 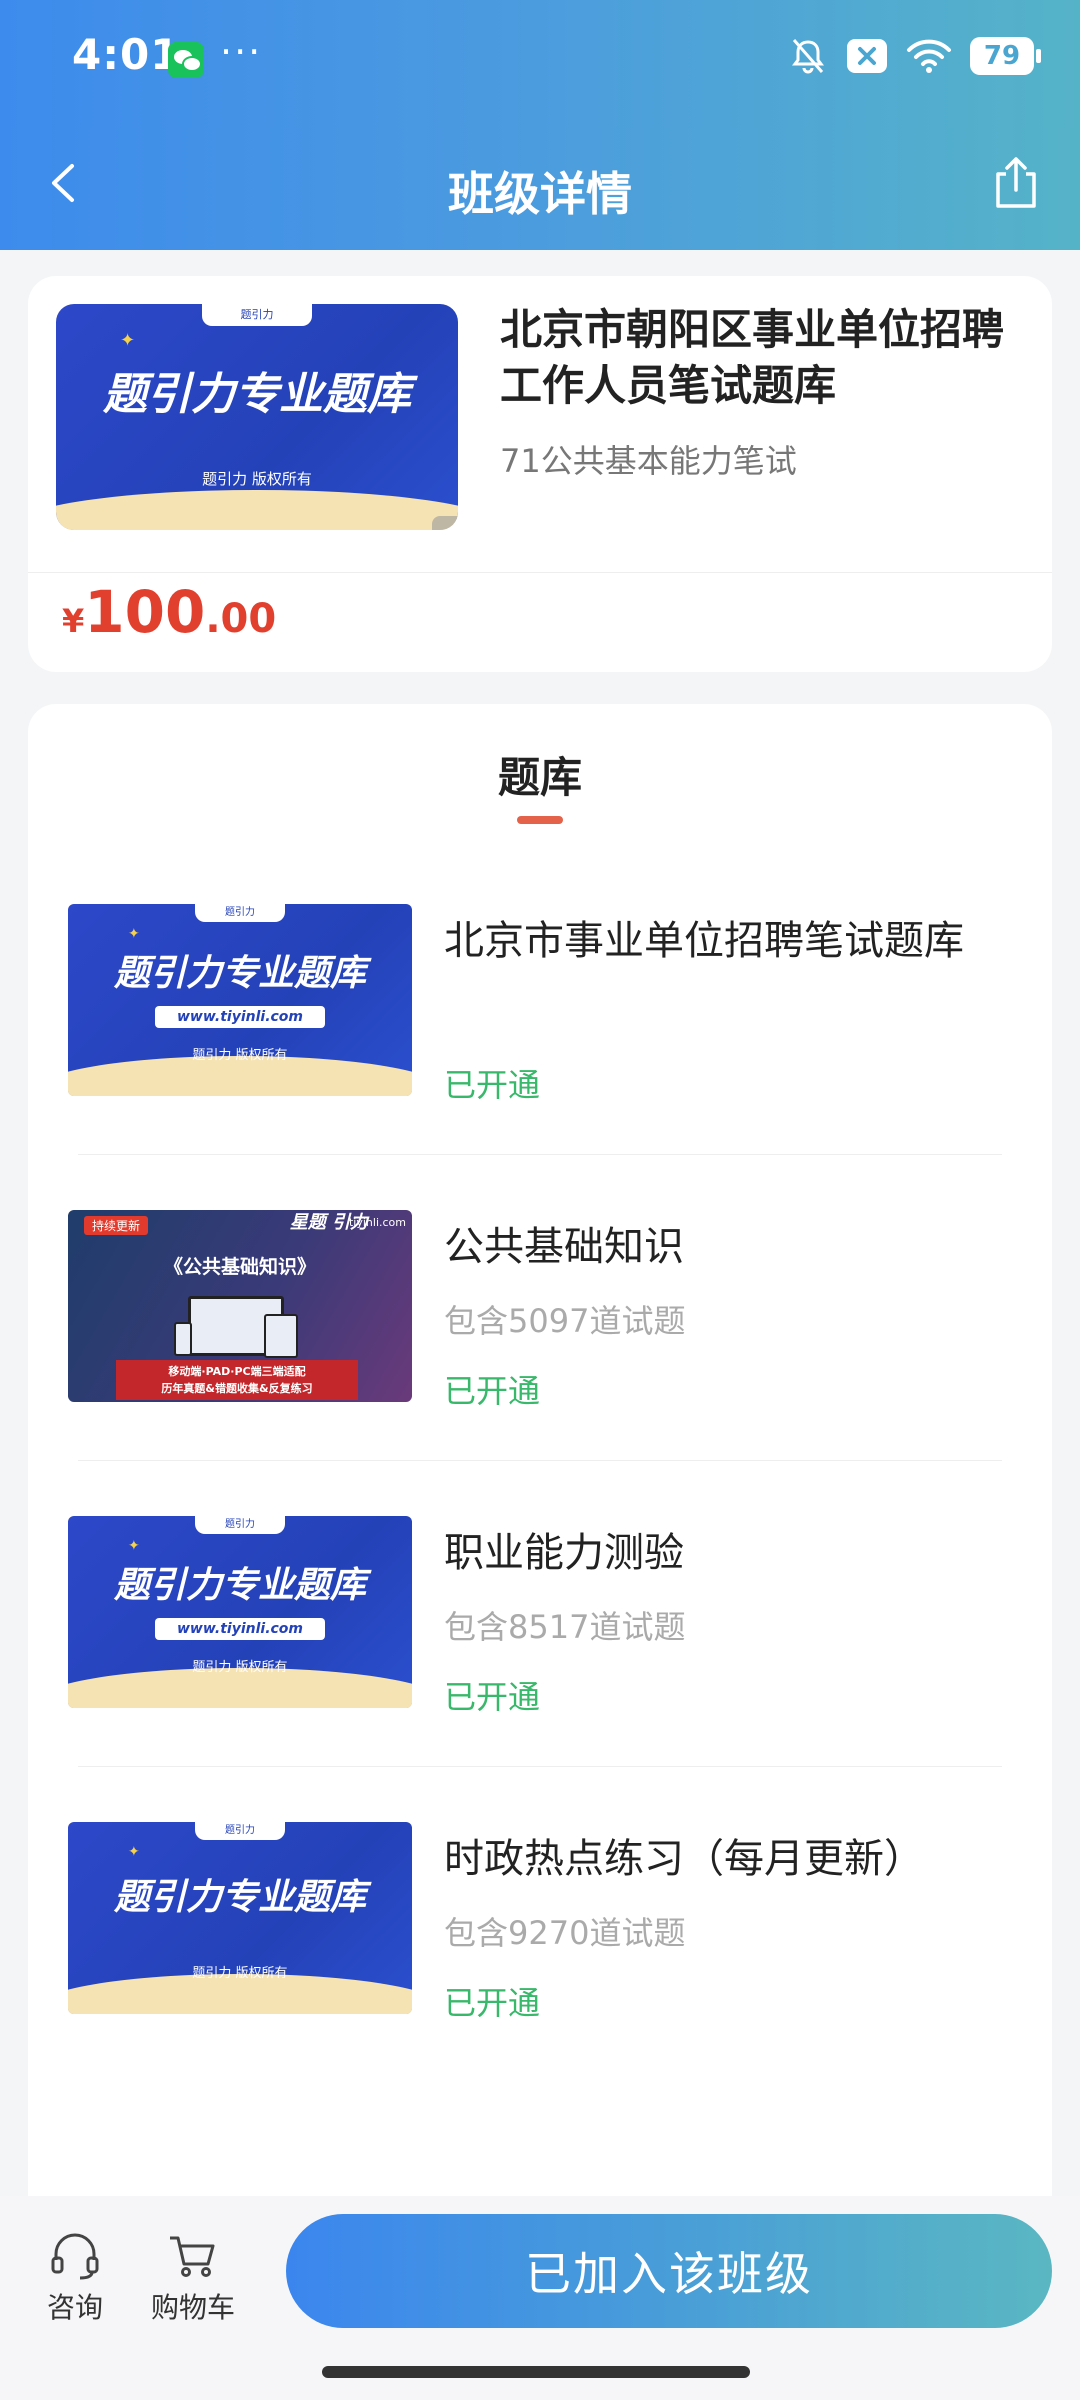 What do you see at coordinates (565, 1321) in the screenshot?
I see `item-count: 包含5097道试题` at bounding box center [565, 1321].